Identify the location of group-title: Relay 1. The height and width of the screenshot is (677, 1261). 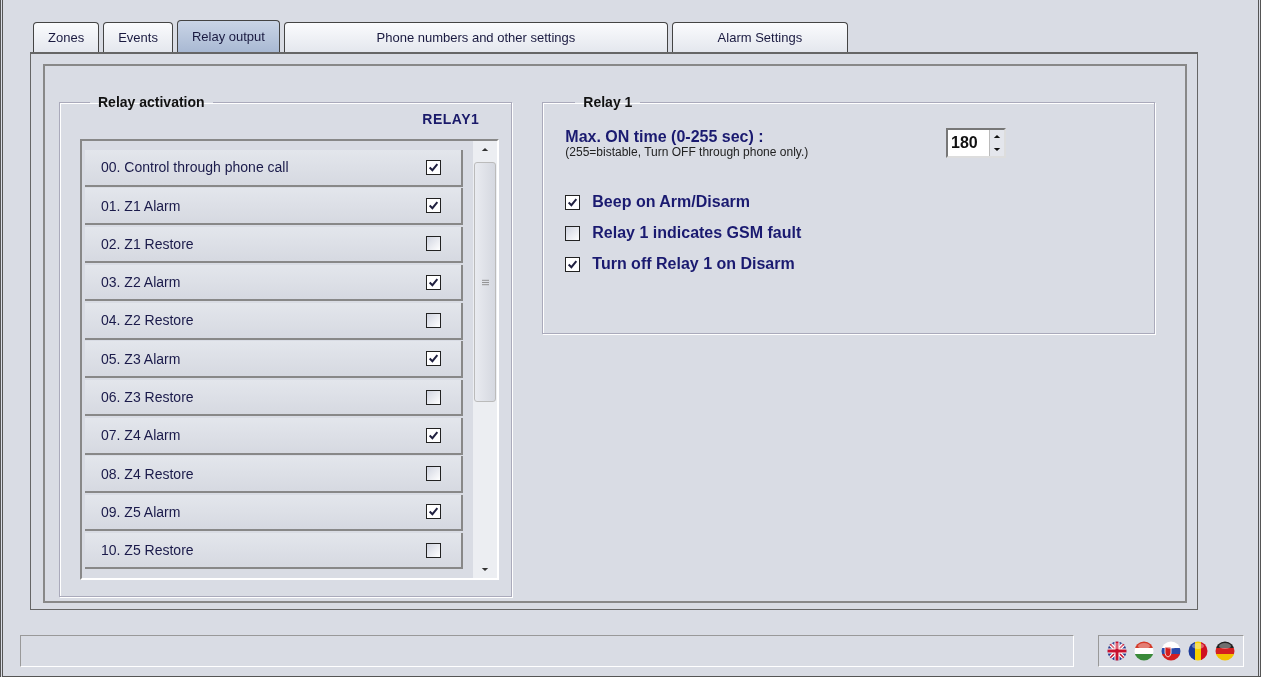
(608, 102).